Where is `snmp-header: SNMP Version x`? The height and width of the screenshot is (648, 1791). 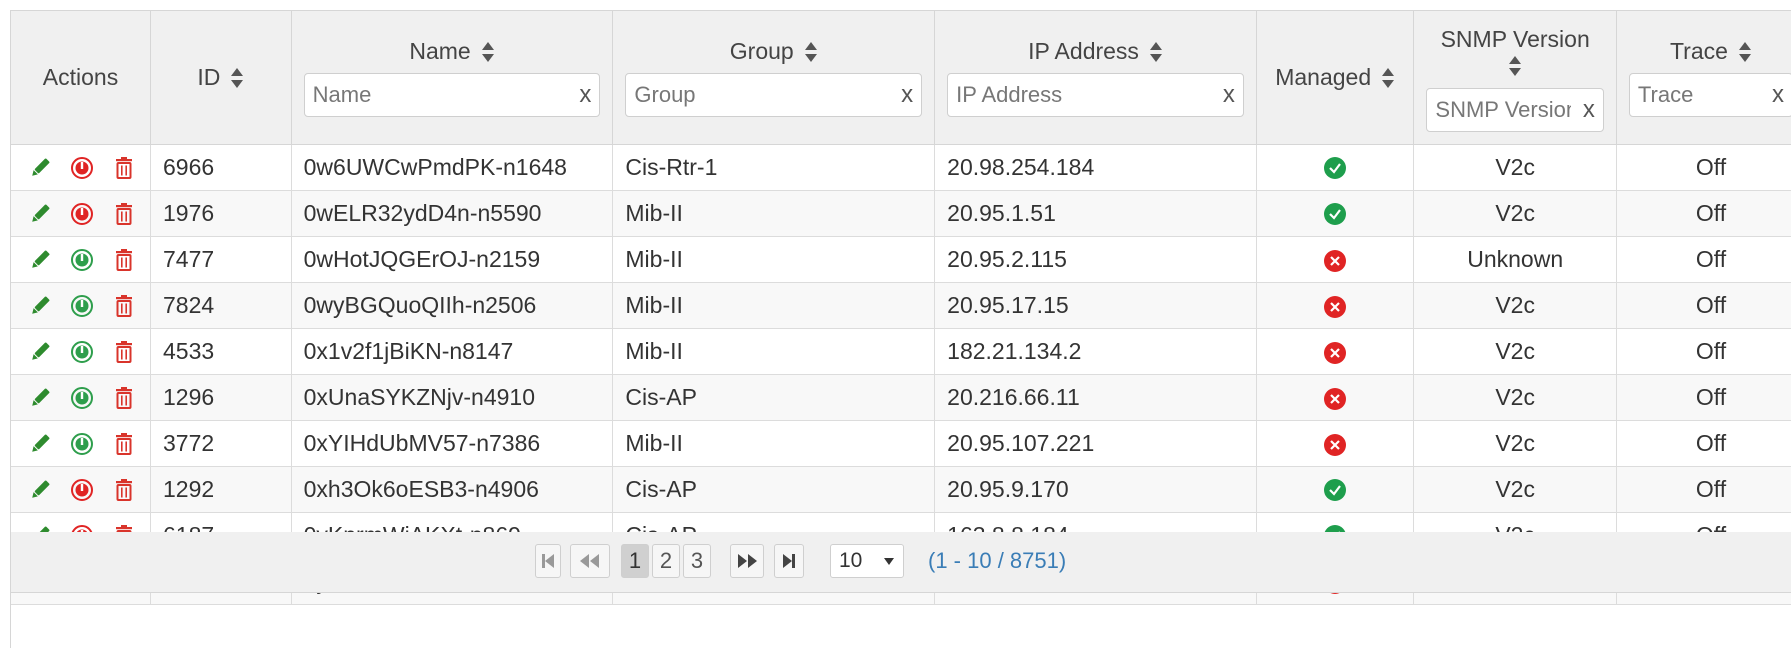
snmp-header: SNMP Version x is located at coordinates (1515, 78).